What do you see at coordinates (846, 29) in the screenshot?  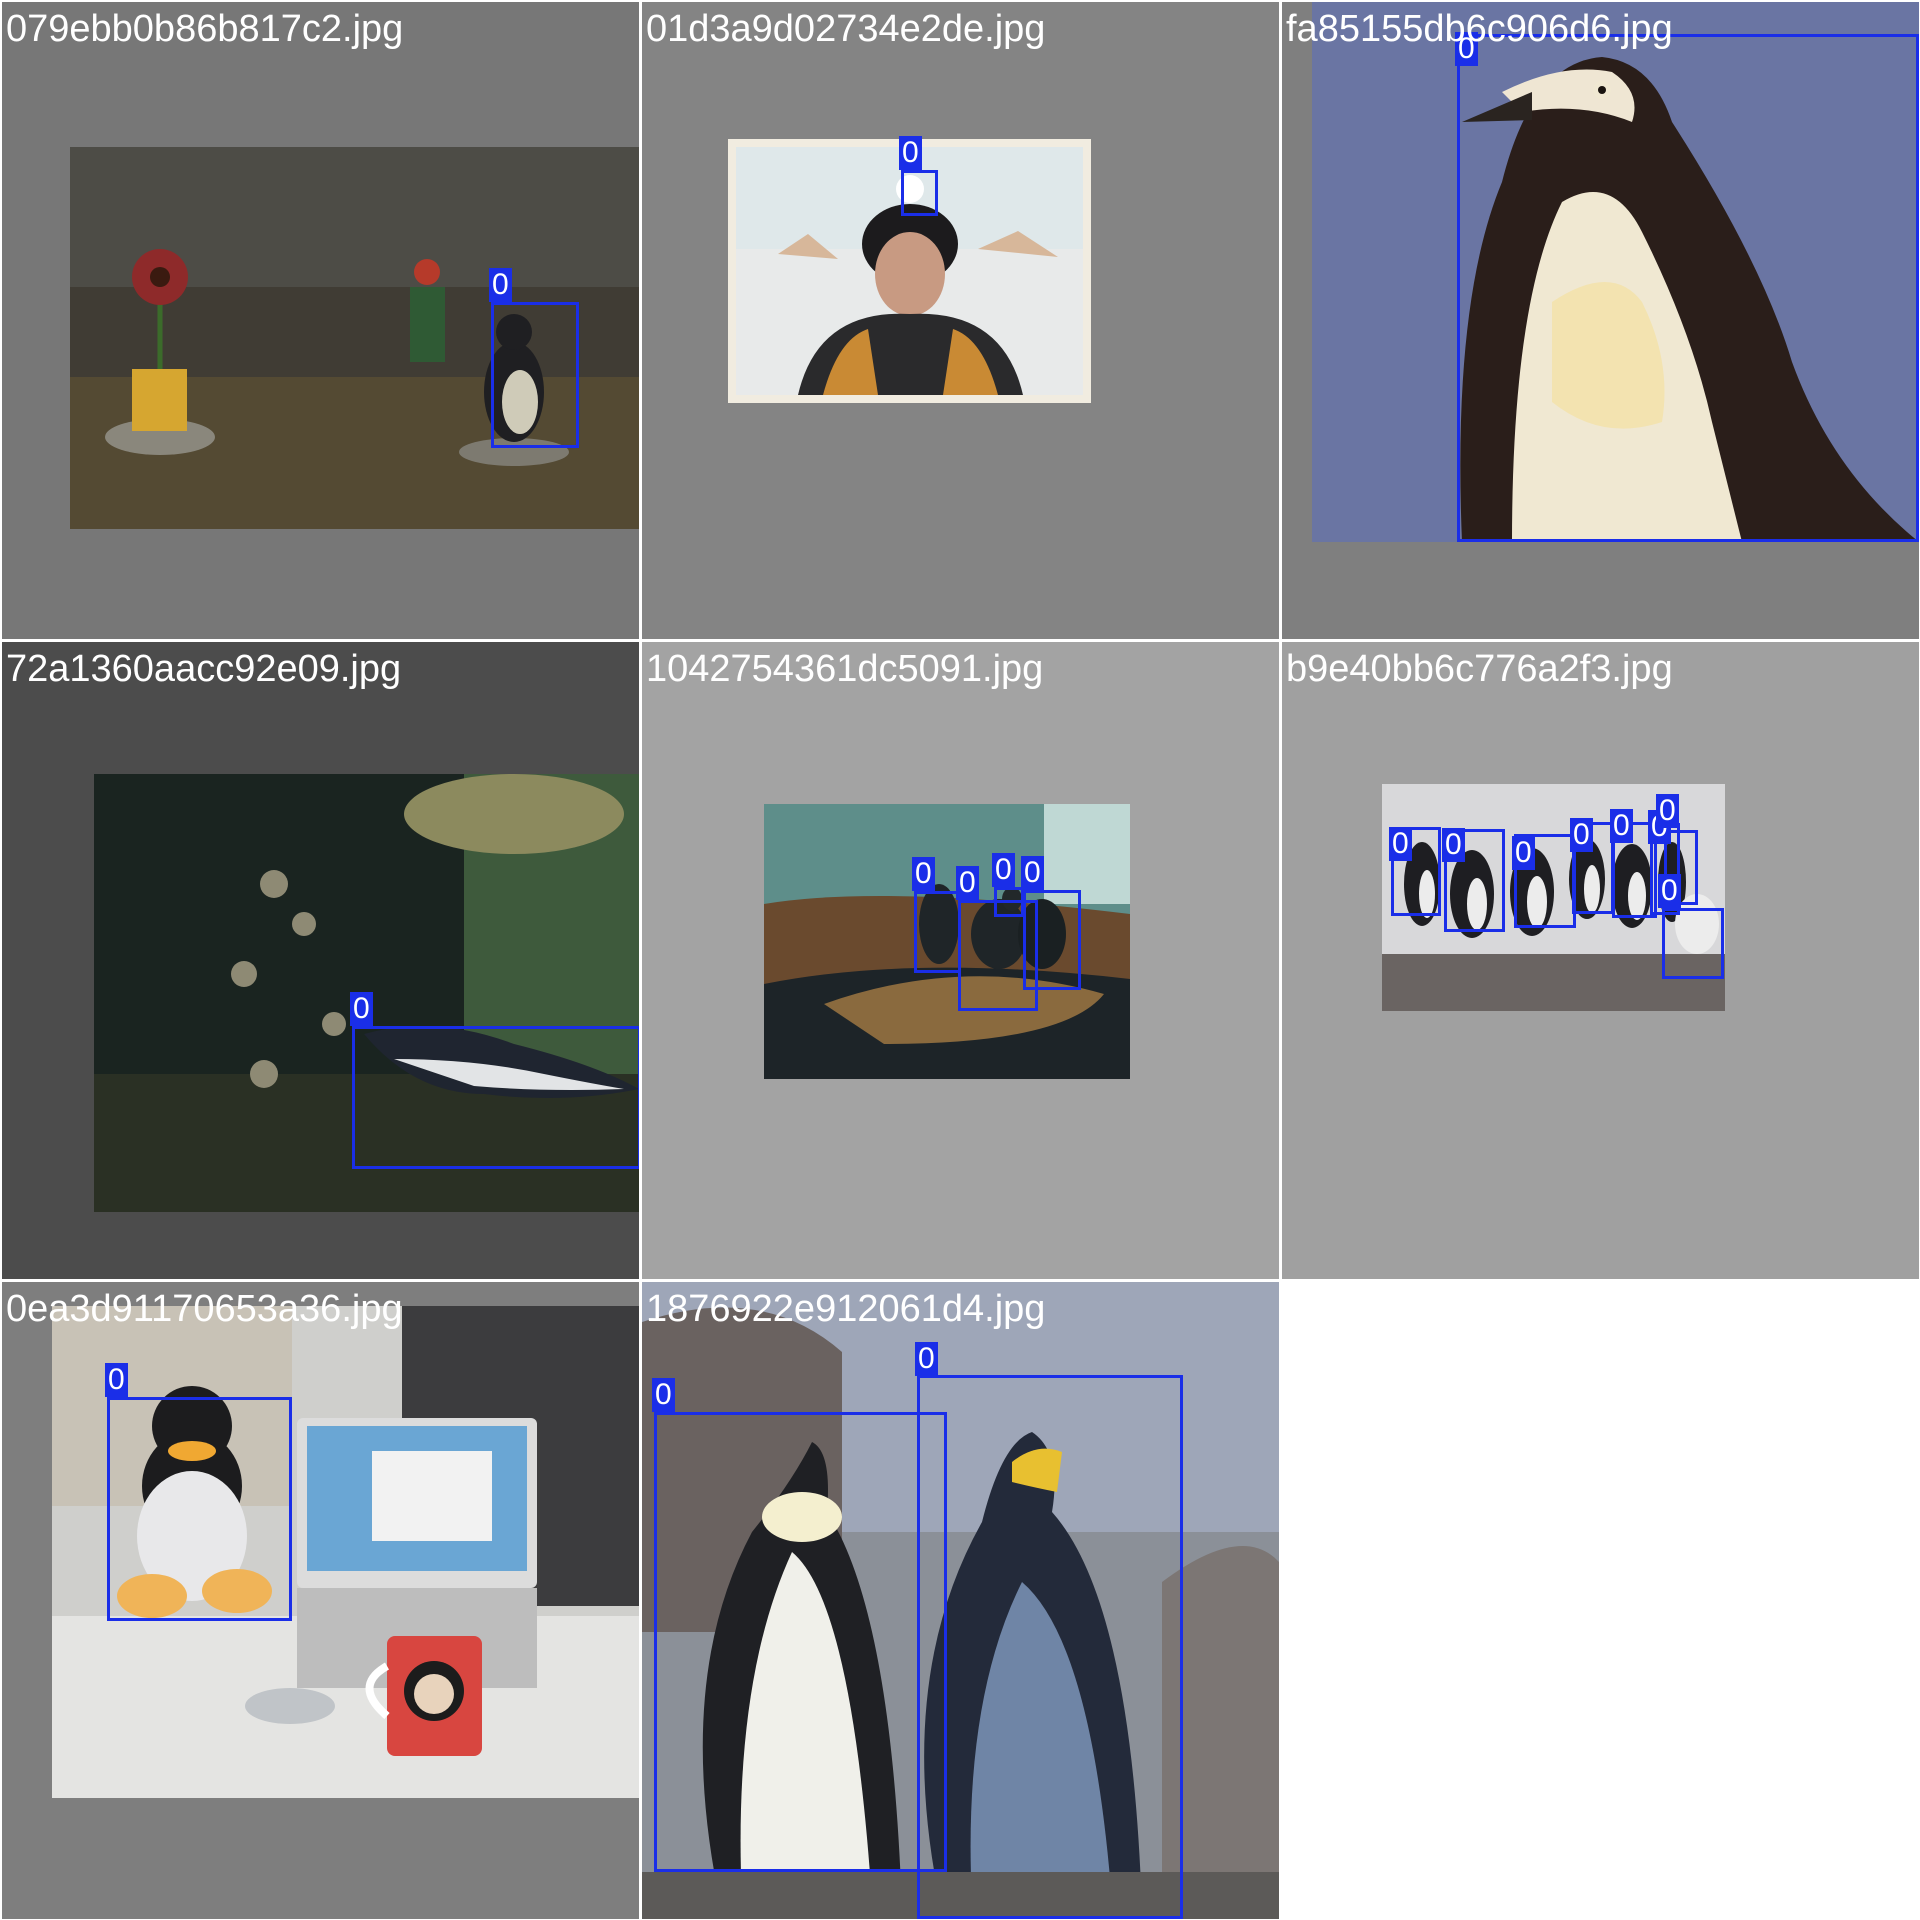 I see `cell-filename: 01d3a9d02734e2de.jpg` at bounding box center [846, 29].